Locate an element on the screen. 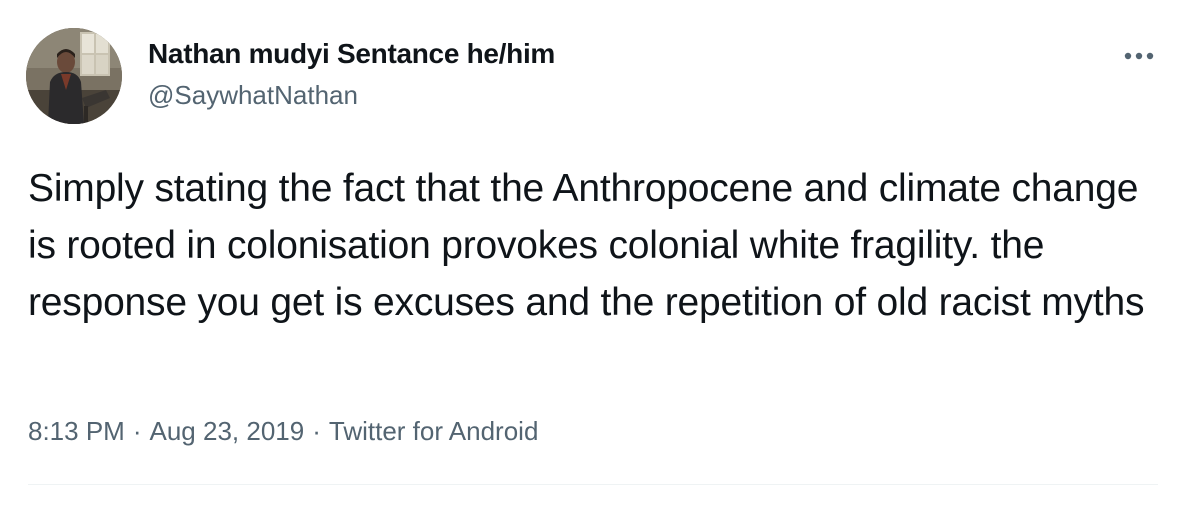 The width and height of the screenshot is (1188, 506). person-photo-avatar-icon is located at coordinates (74, 76).